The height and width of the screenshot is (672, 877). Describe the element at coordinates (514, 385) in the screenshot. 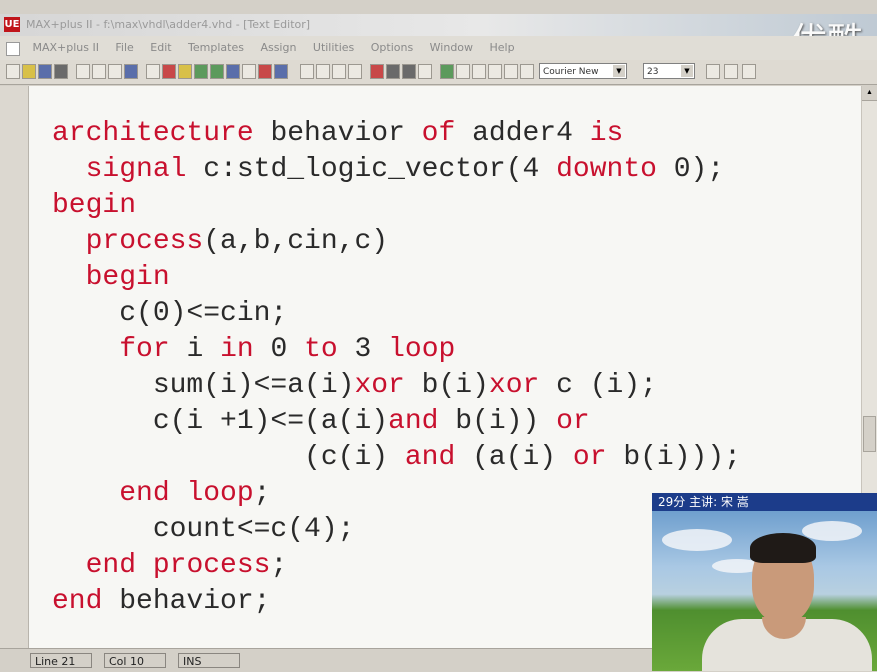

I see `code-keyword: xor` at that location.